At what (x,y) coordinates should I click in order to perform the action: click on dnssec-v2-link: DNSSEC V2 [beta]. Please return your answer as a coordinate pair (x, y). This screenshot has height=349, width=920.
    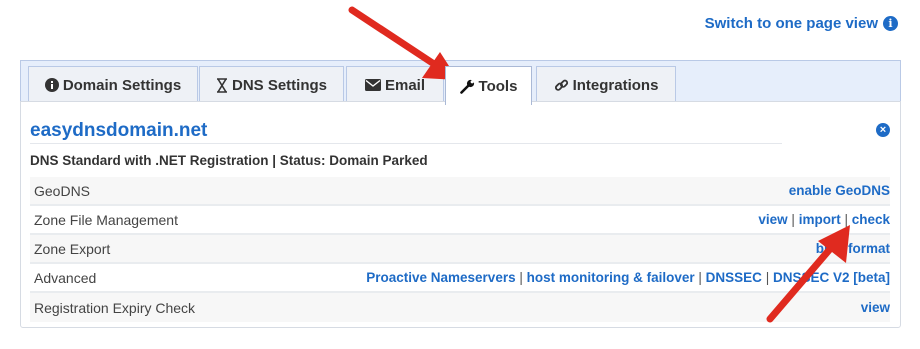
    Looking at the image, I should click on (831, 277).